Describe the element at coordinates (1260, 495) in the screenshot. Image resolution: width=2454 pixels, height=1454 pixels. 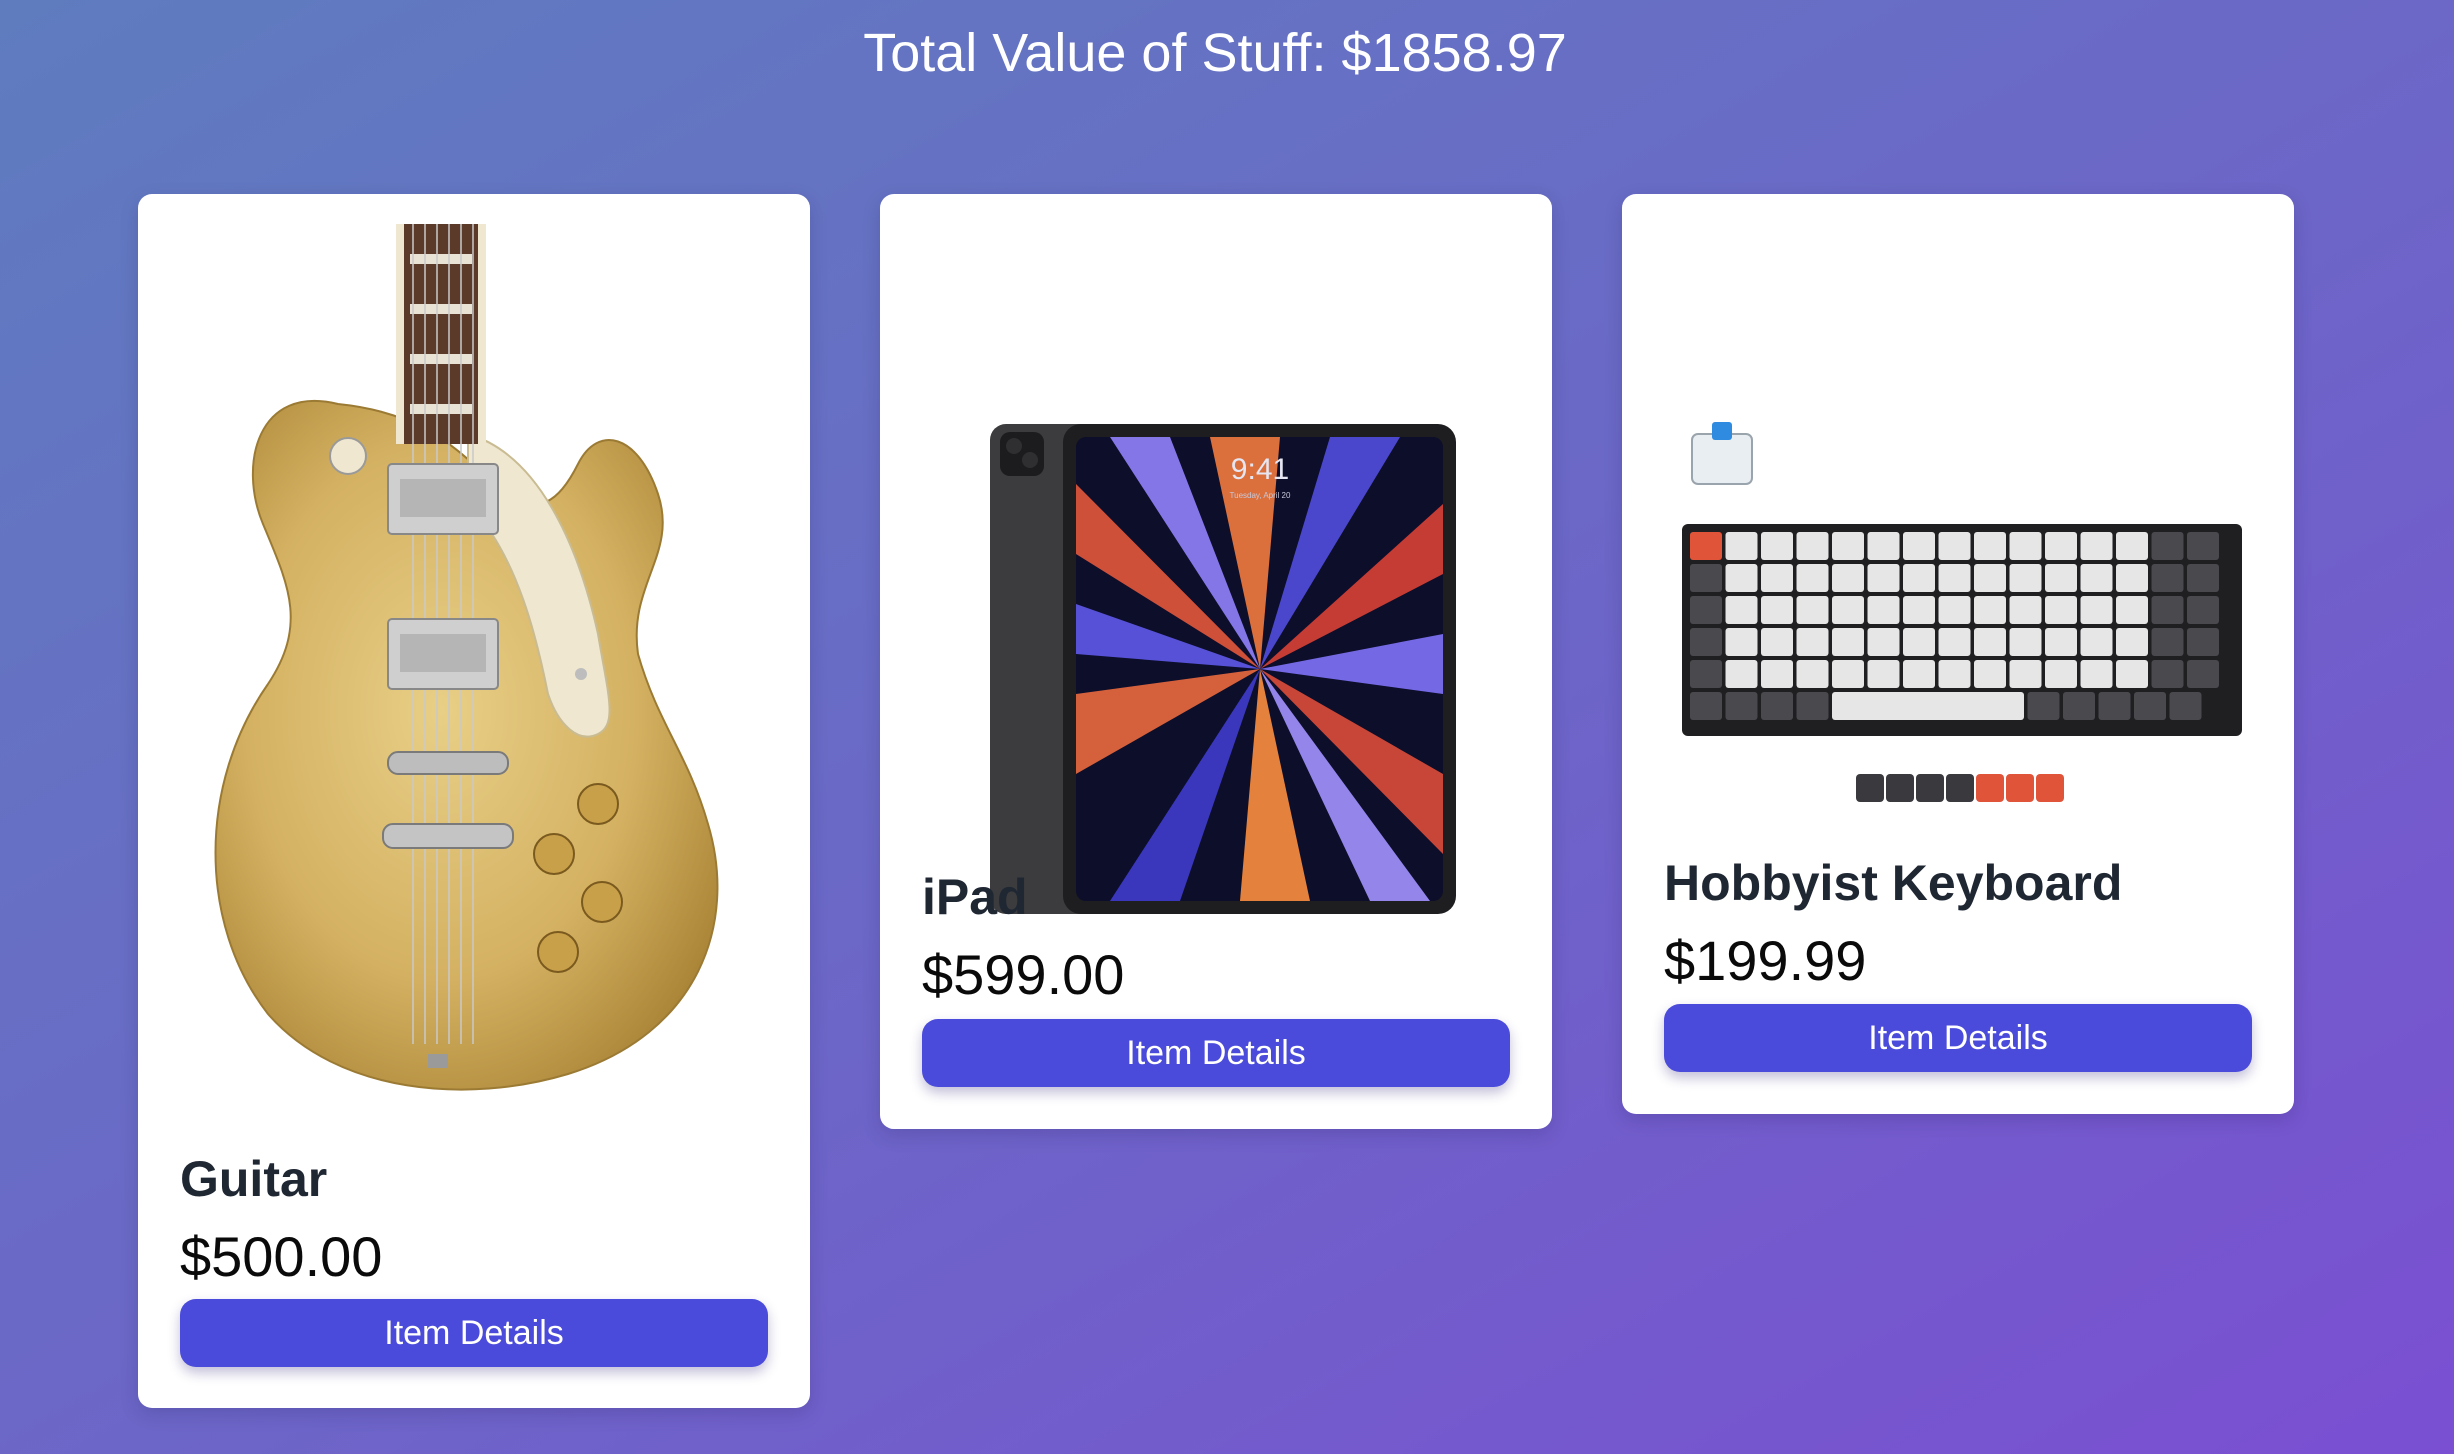
I see `ipad-screen-date: Tuesday, April 20` at that location.